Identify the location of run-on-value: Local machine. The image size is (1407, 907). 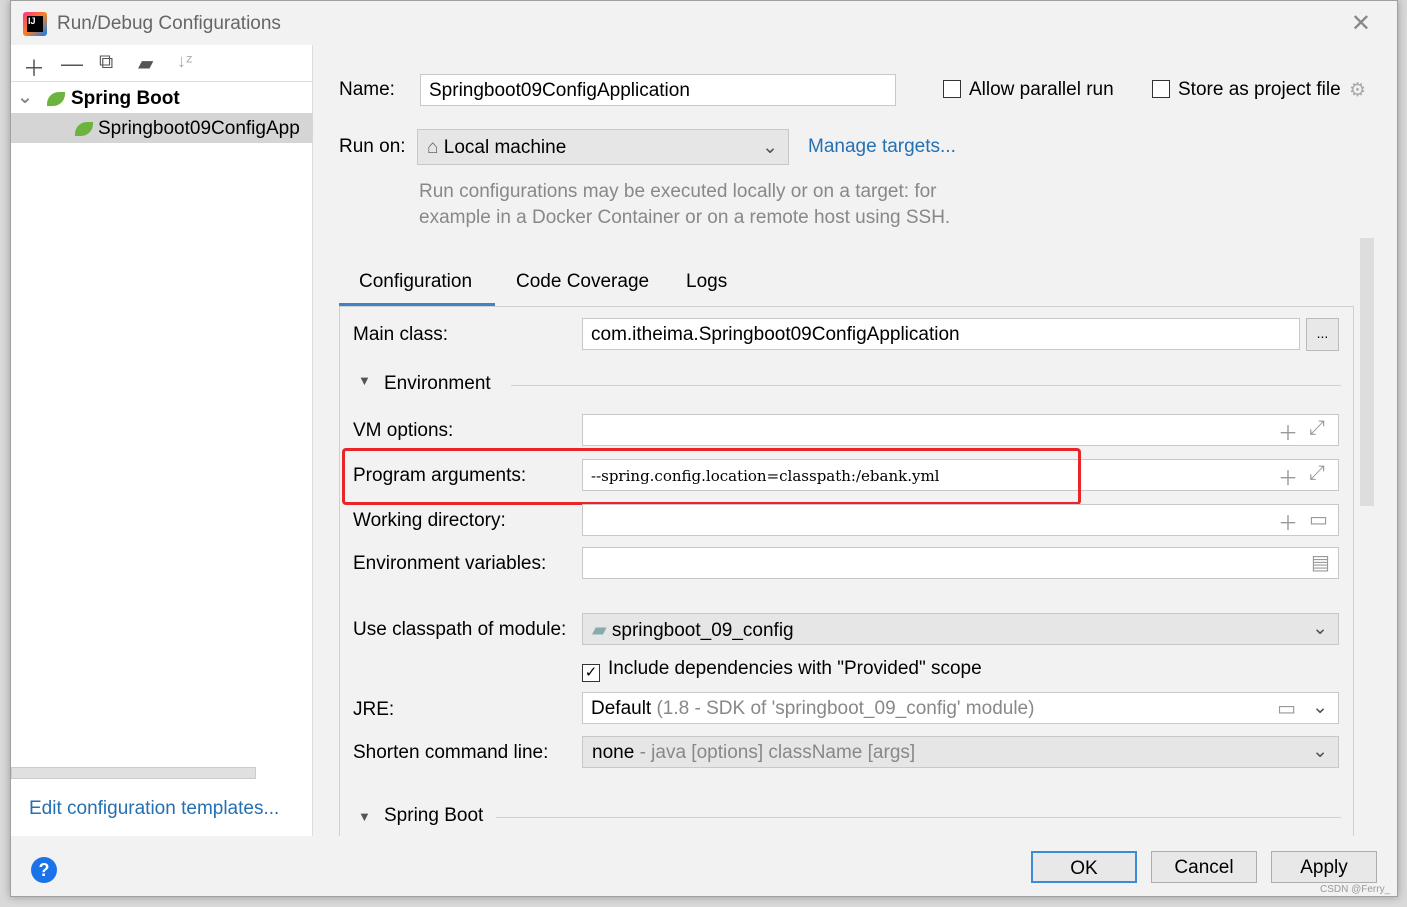
(505, 147).